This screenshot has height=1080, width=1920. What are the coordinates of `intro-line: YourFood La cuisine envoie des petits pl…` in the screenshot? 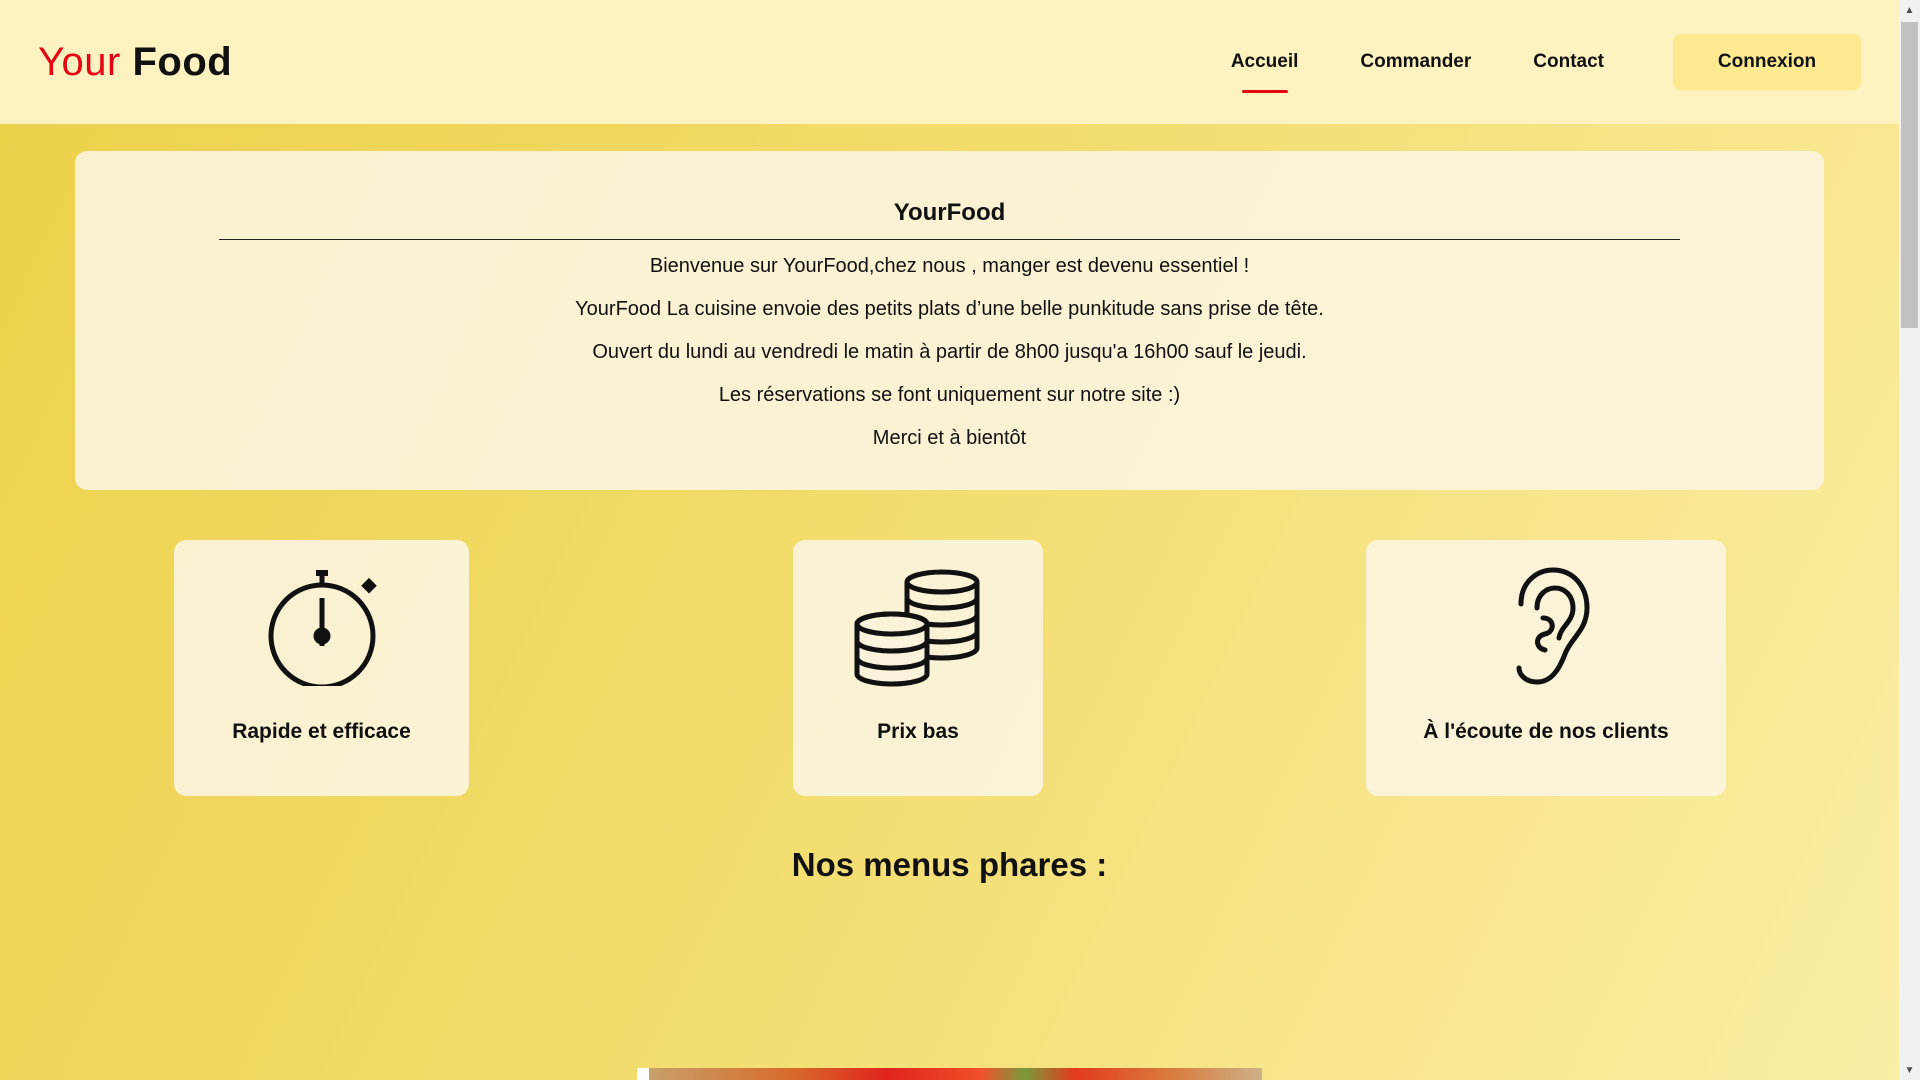 It's located at (949, 309).